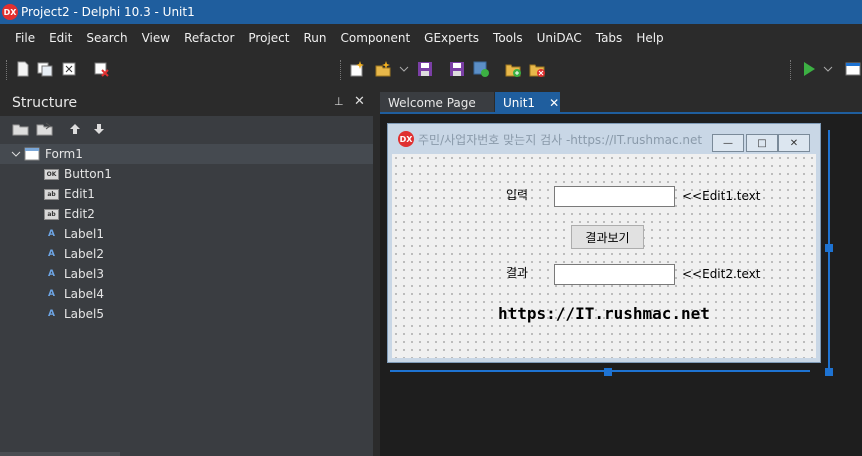 The height and width of the screenshot is (456, 862). What do you see at coordinates (432, 103) in the screenshot?
I see `tab-label: Welcome Page` at bounding box center [432, 103].